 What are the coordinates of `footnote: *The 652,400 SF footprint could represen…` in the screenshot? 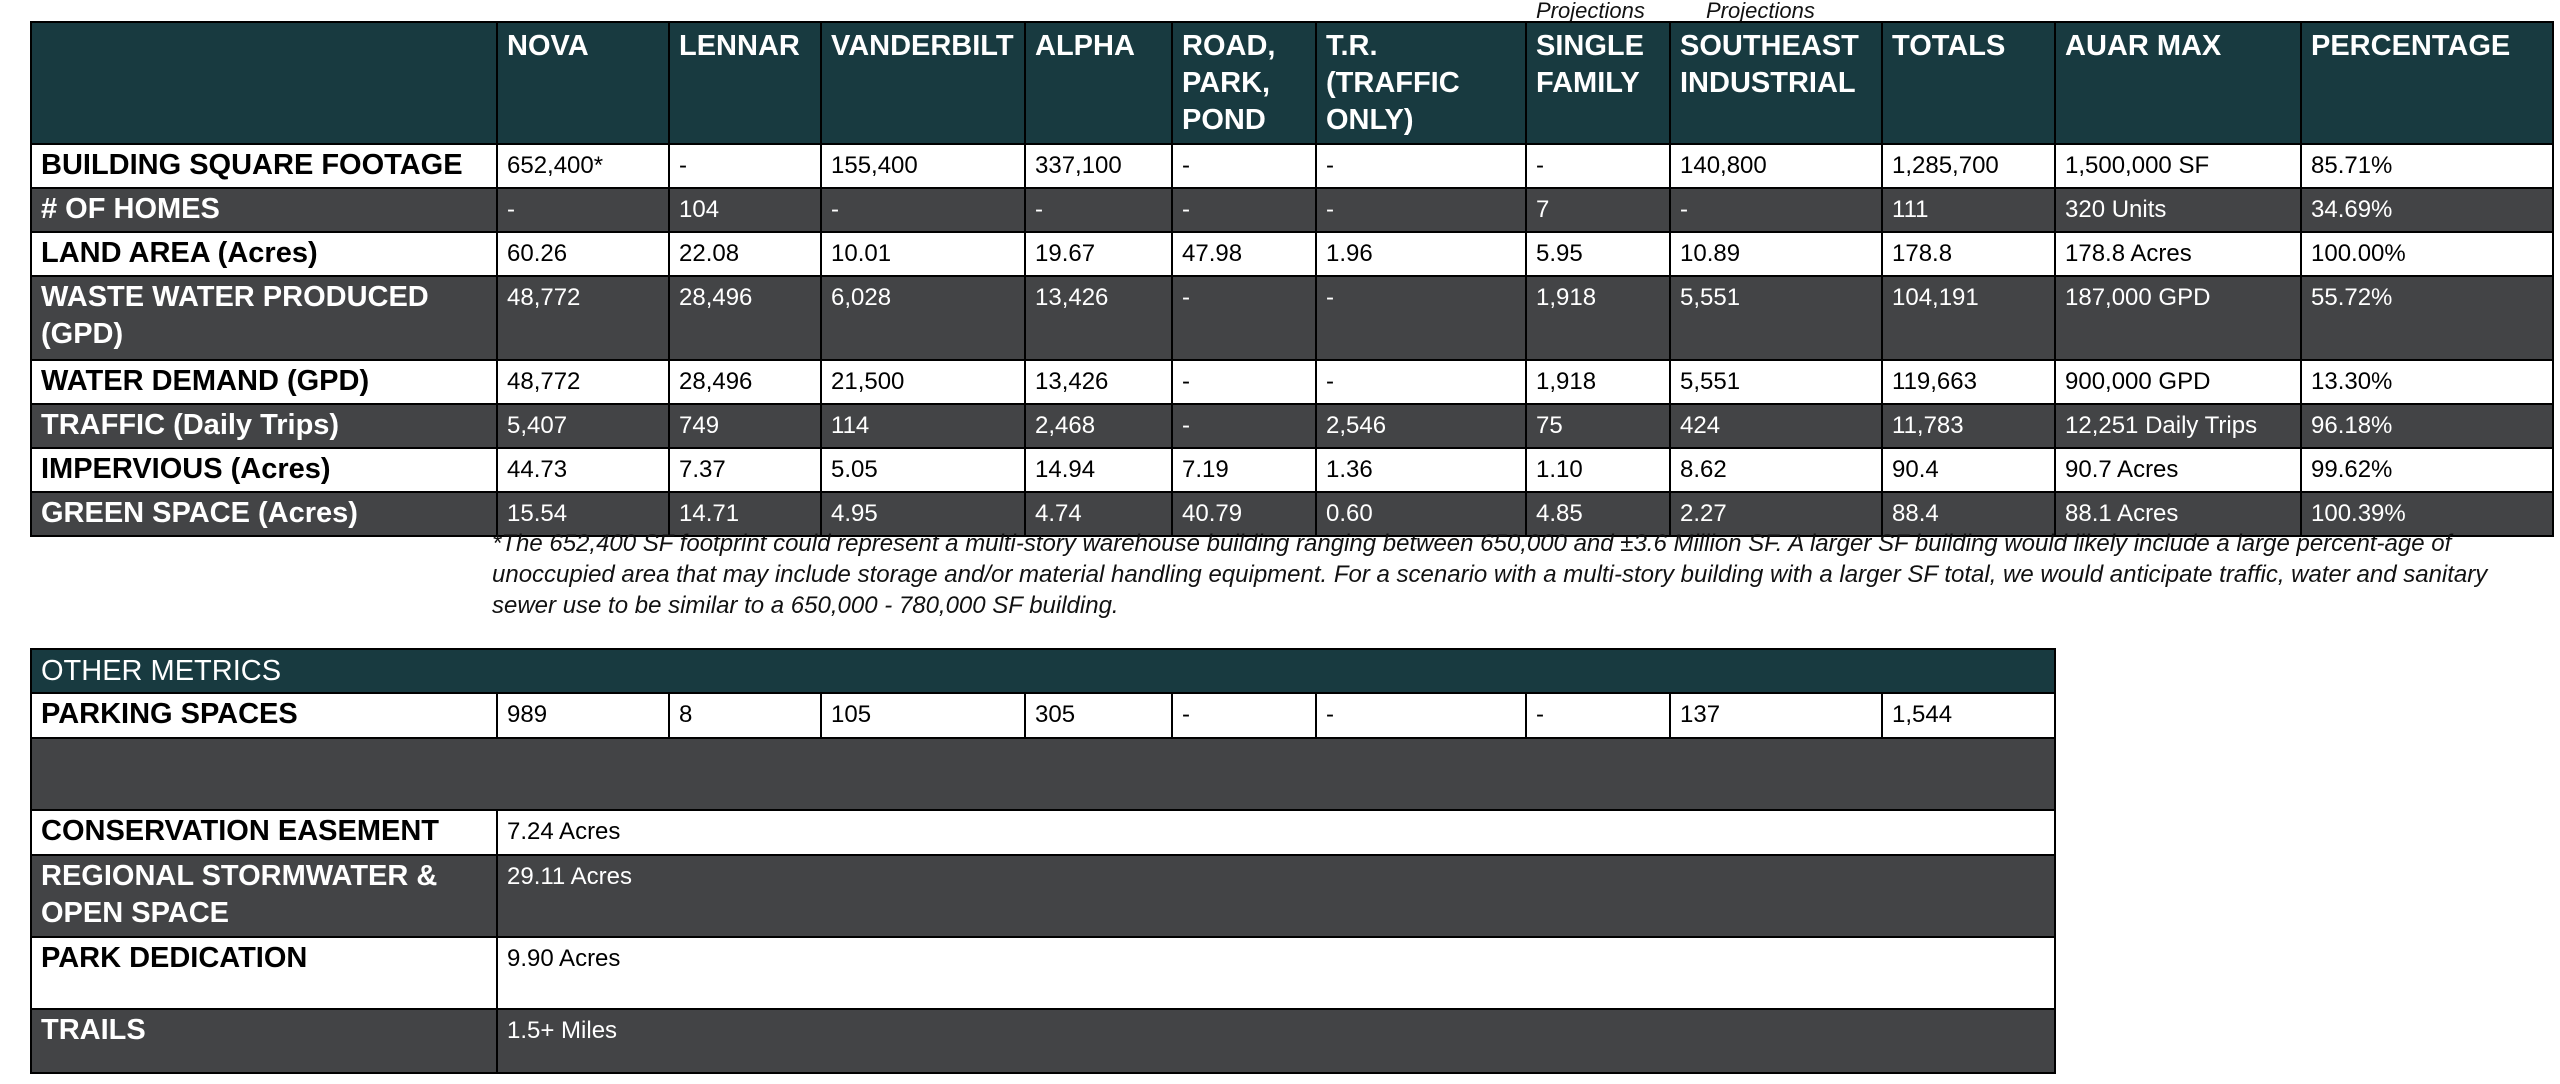 It's located at (1490, 574).